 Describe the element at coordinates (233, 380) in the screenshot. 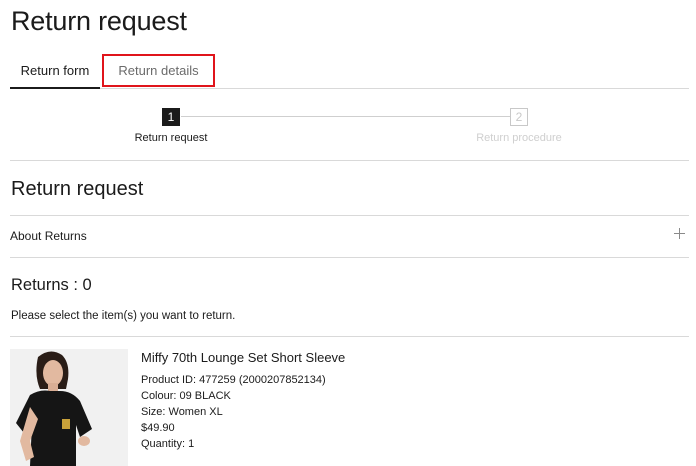

I see `product-id: Product ID: 477259 (2000207852134)` at that location.